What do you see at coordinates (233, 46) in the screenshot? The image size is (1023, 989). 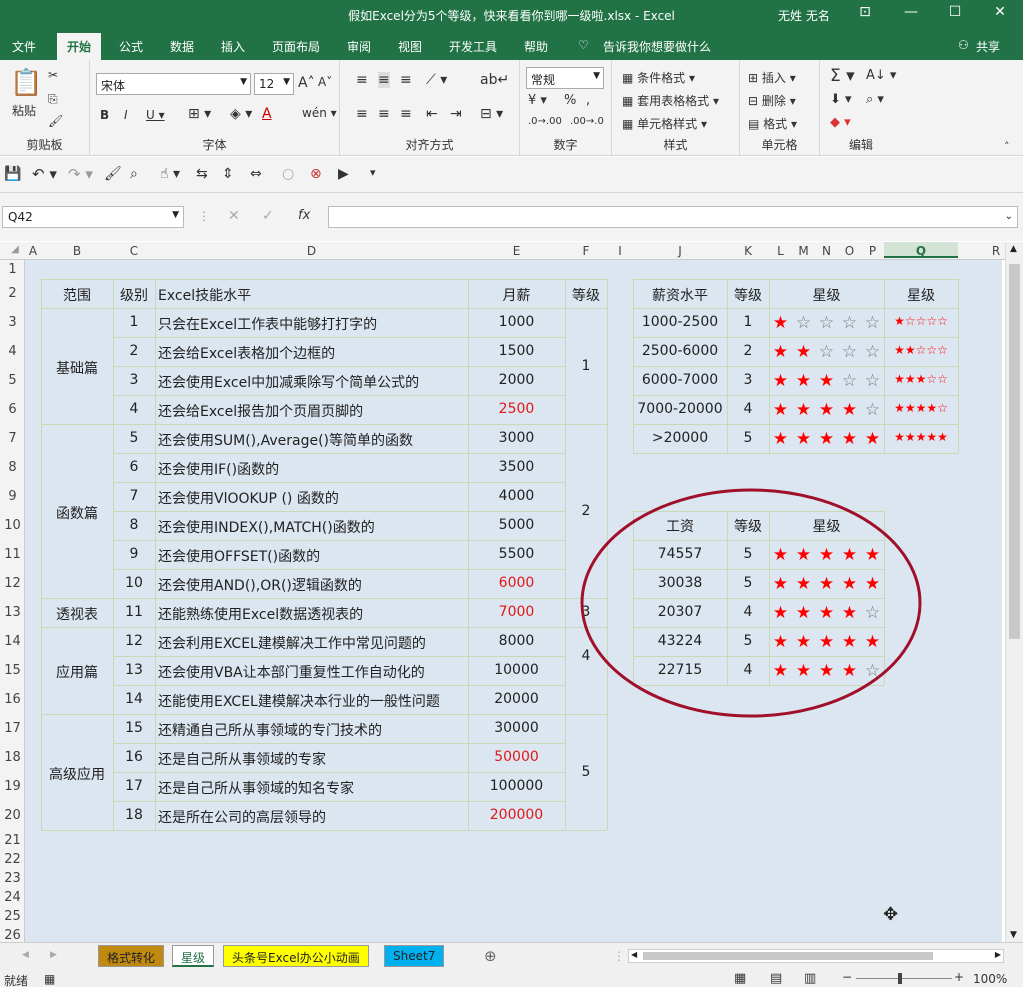 I see `tab-insert: 插入` at bounding box center [233, 46].